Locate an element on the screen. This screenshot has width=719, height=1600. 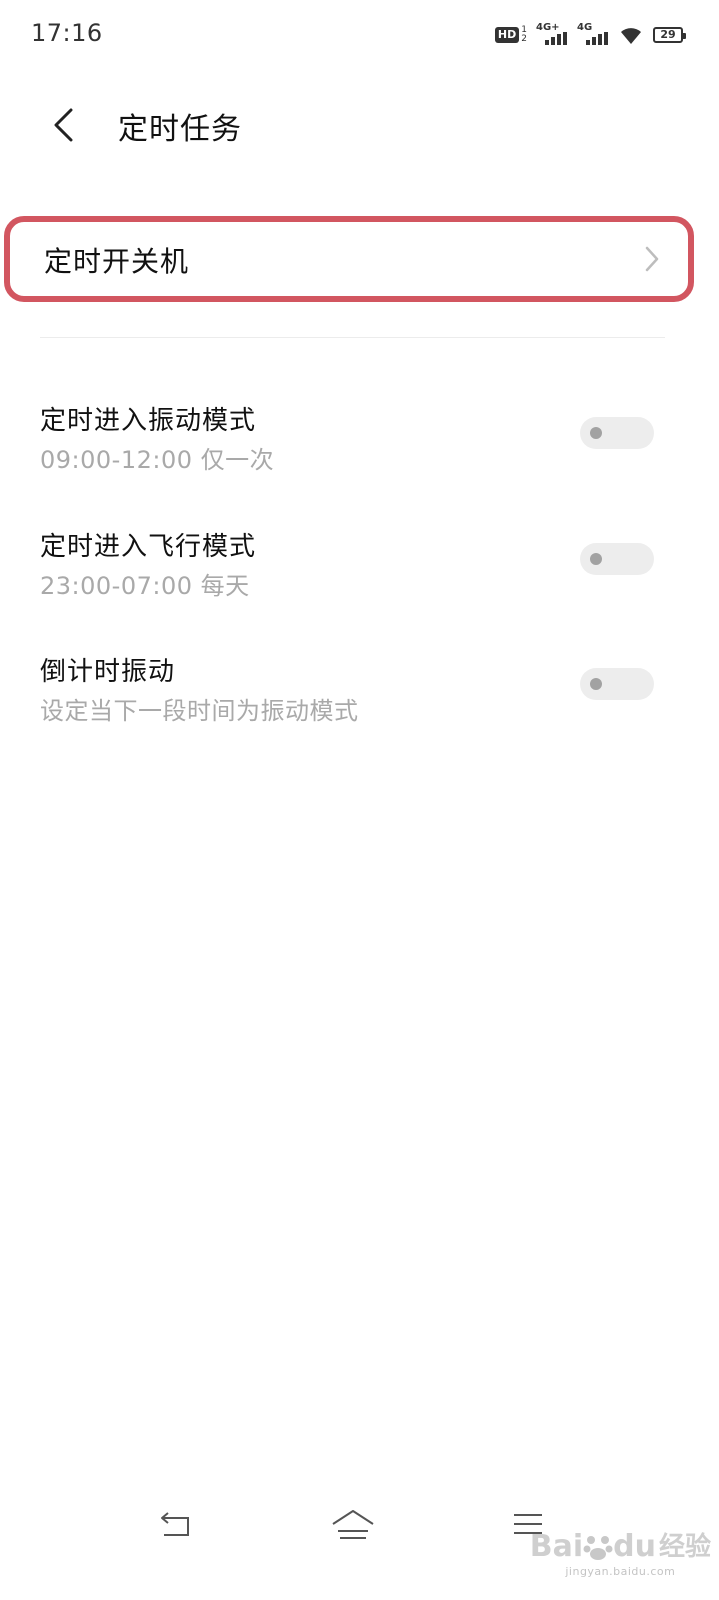
setting-title: 倒计时振动 is located at coordinates (108, 672).